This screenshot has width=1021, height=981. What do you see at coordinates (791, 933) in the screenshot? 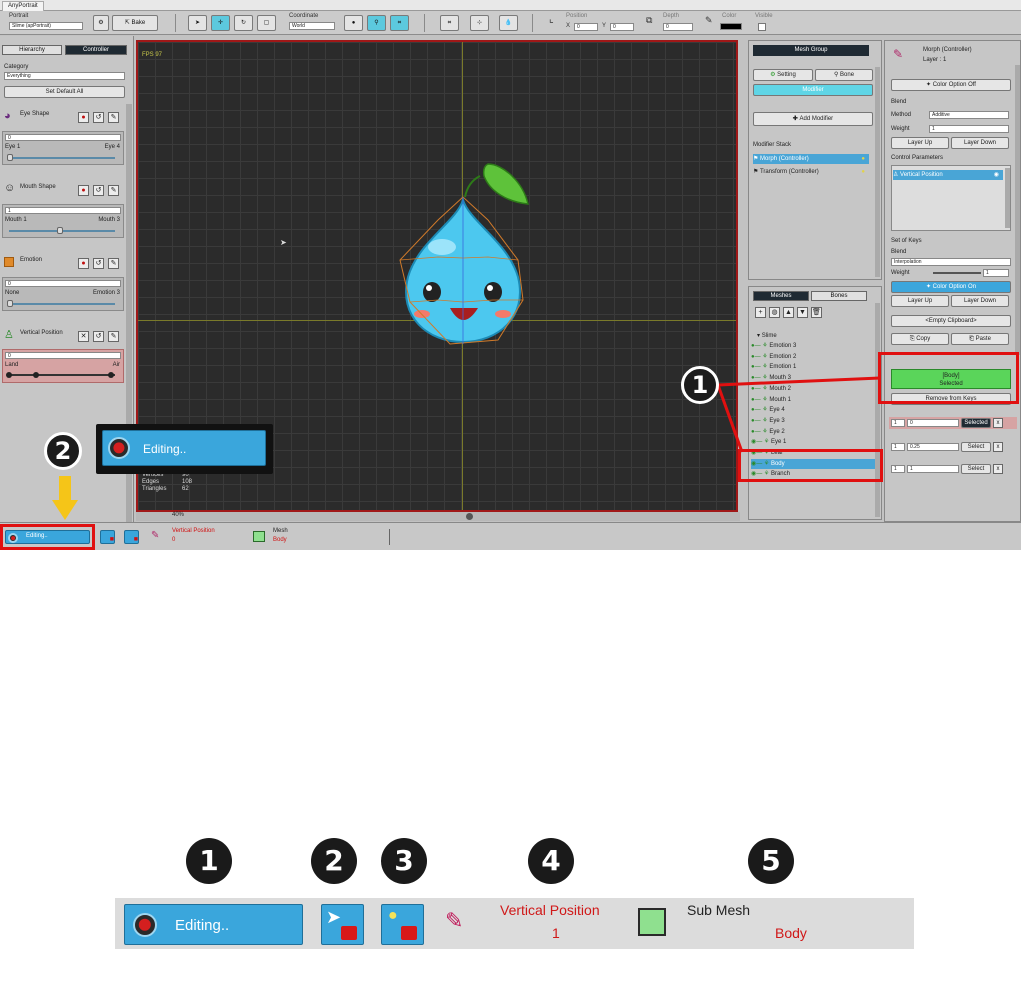
I see `legend-sub-mesh-value: Body` at bounding box center [791, 933].